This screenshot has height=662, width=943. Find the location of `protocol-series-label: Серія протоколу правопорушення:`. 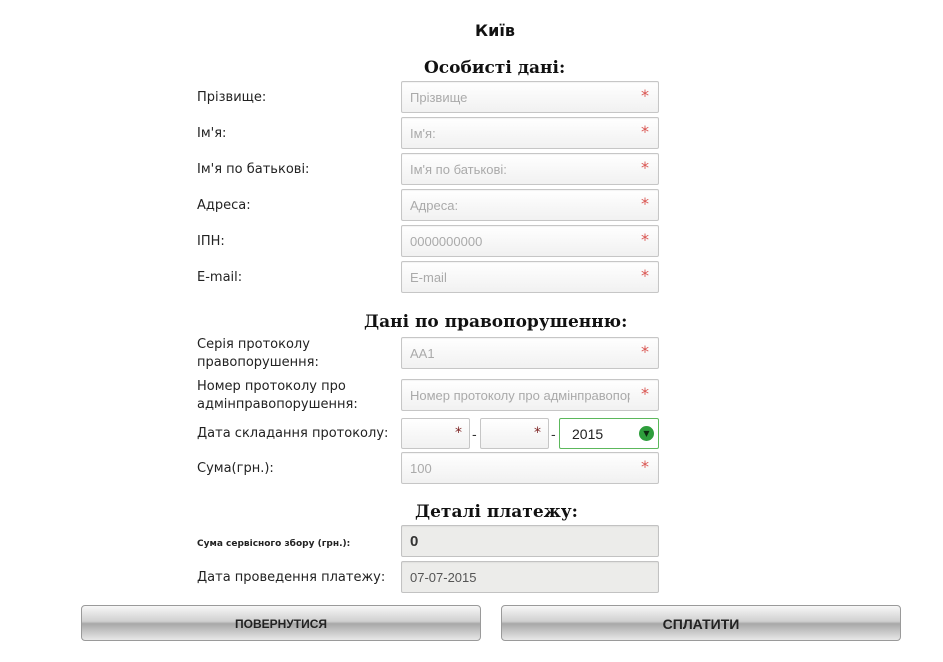

protocol-series-label: Серія протоколу правопорушення: is located at coordinates (258, 354).